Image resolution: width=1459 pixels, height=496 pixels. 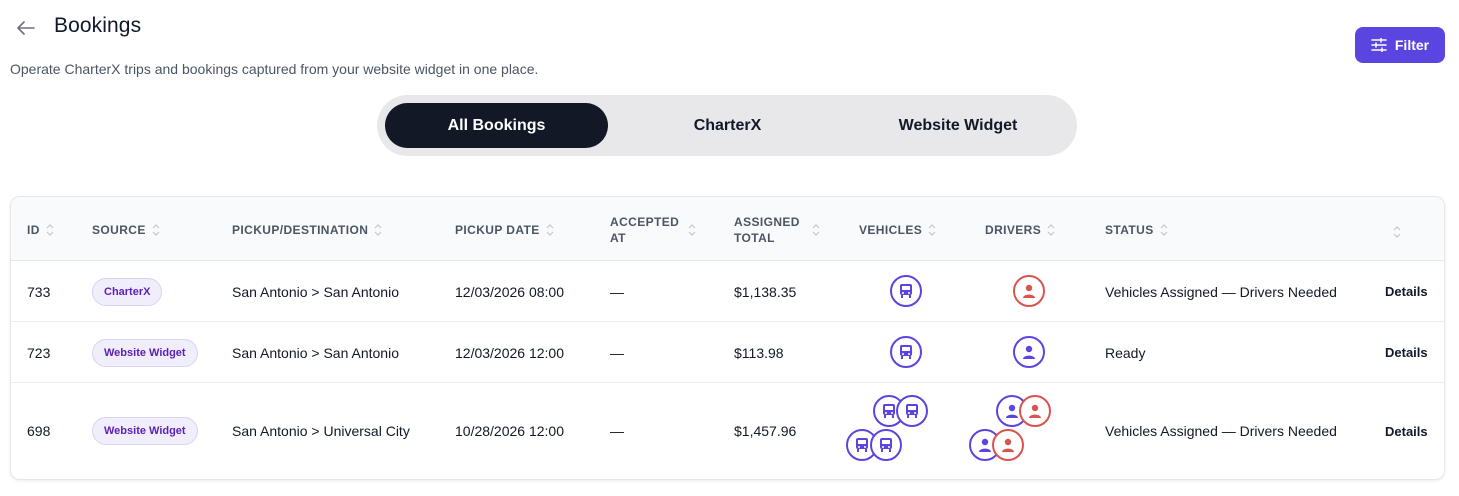 I want to click on column-header-assigned-total: ASSIGNED TOTAL, so click(x=784, y=230).